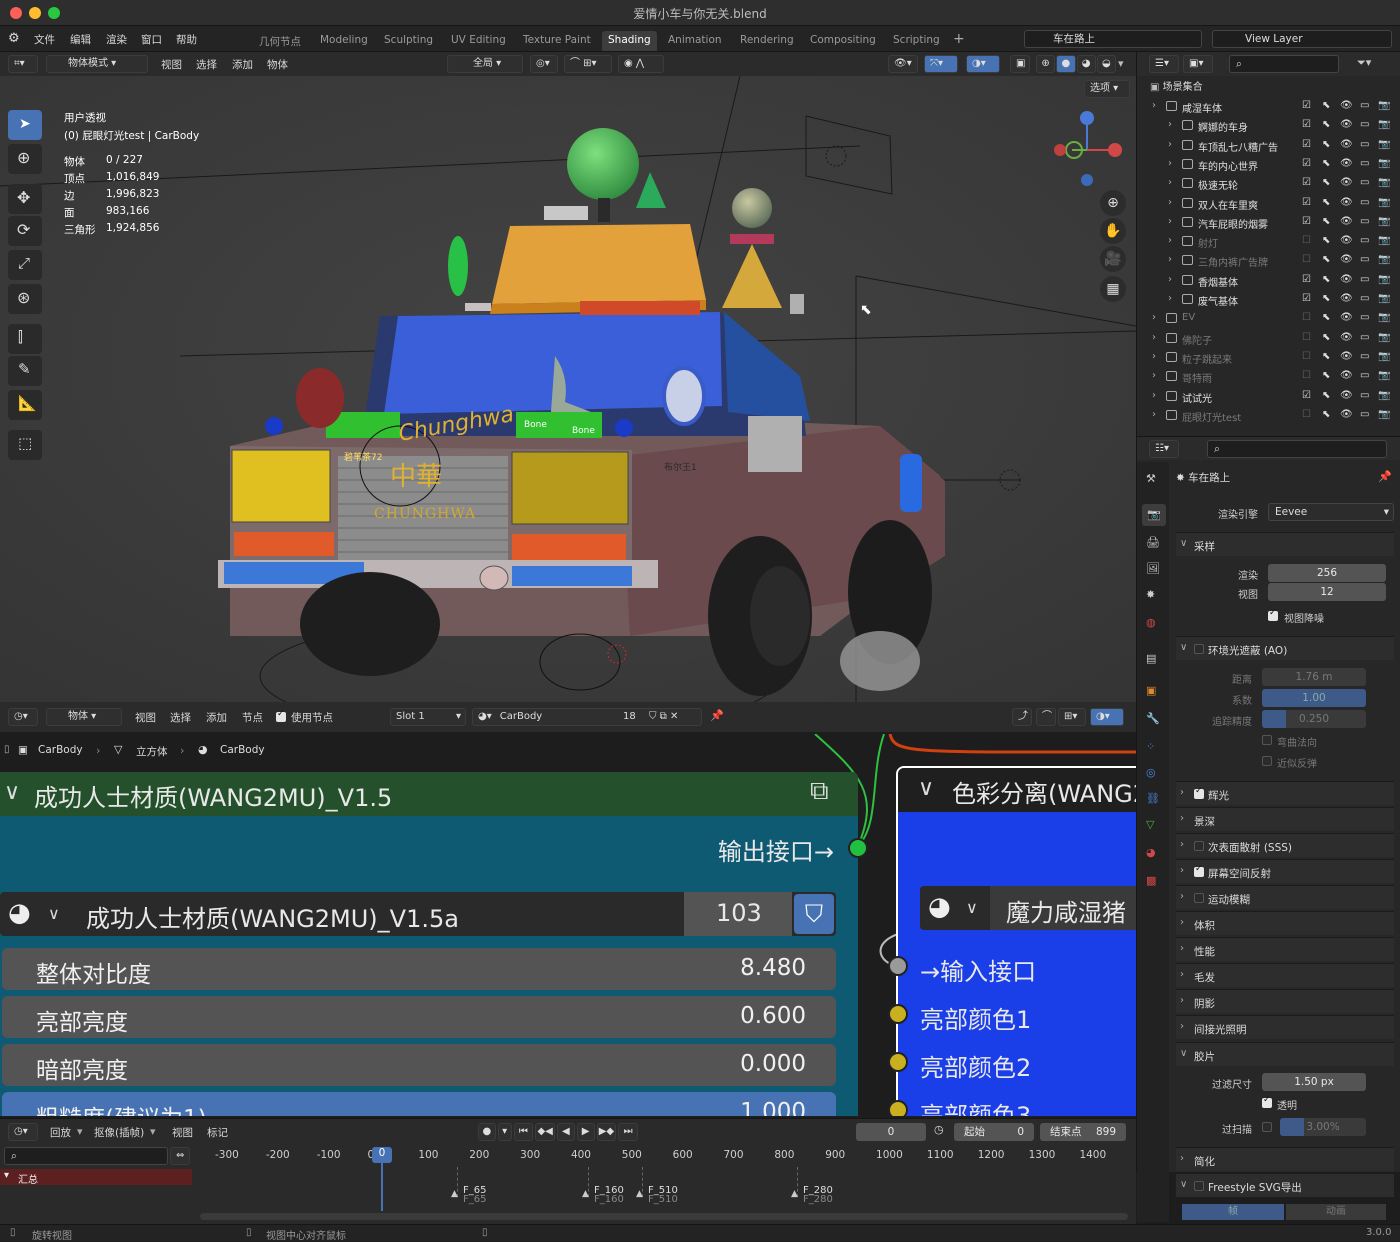  What do you see at coordinates (206, 64) in the screenshot?
I see `viewport-menu-select: 选择` at bounding box center [206, 64].